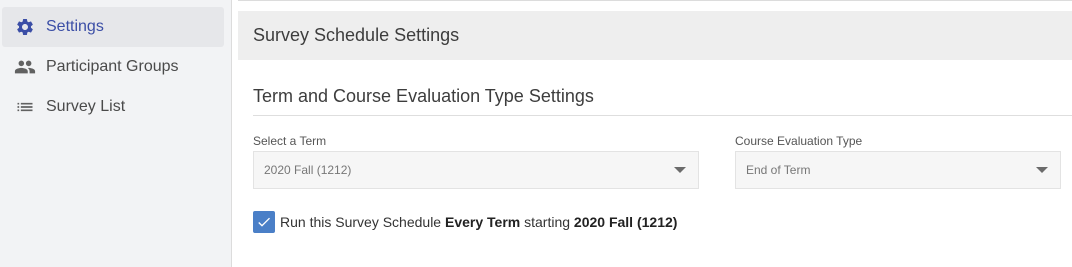 This screenshot has width=1072, height=267. I want to click on sidebar-item-label: Survey List, so click(86, 106).